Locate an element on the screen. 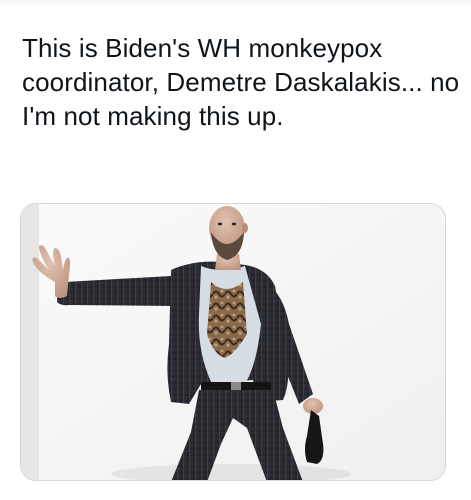 This screenshot has height=500, width=471. belt-buckle is located at coordinates (236, 386).